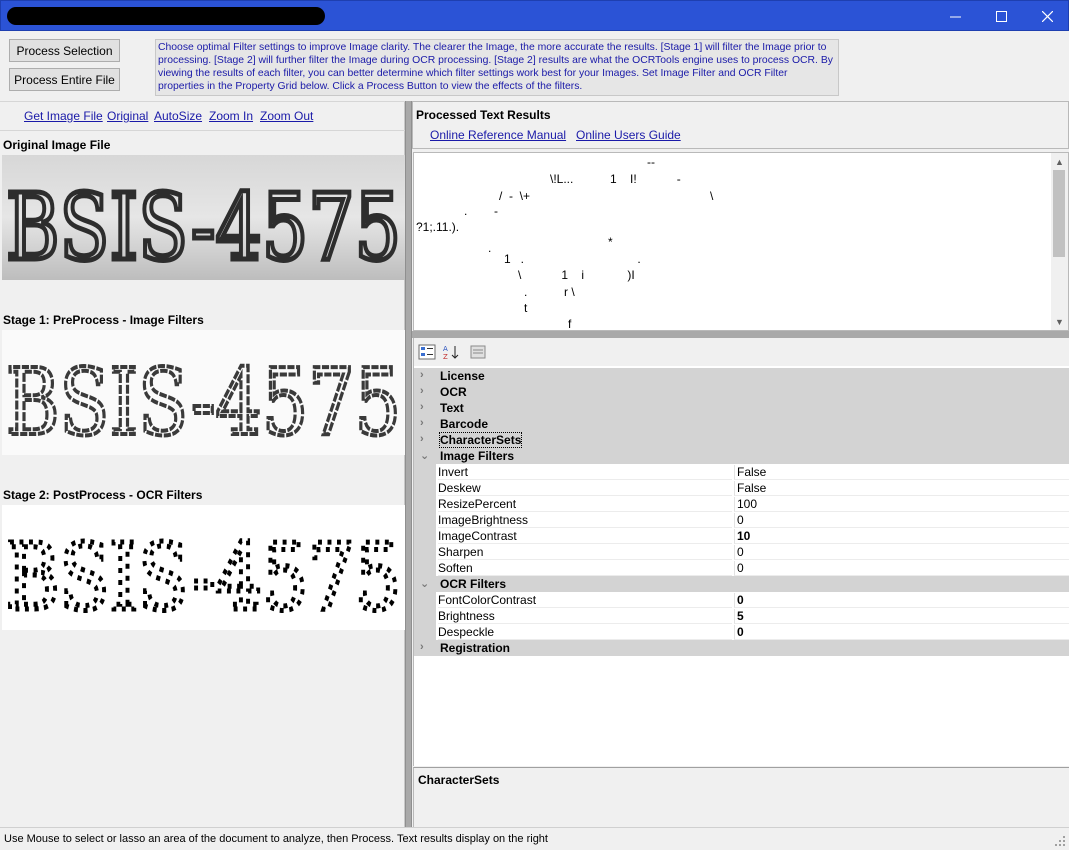  I want to click on property-grid-toolbar: AZ, so click(741, 352).